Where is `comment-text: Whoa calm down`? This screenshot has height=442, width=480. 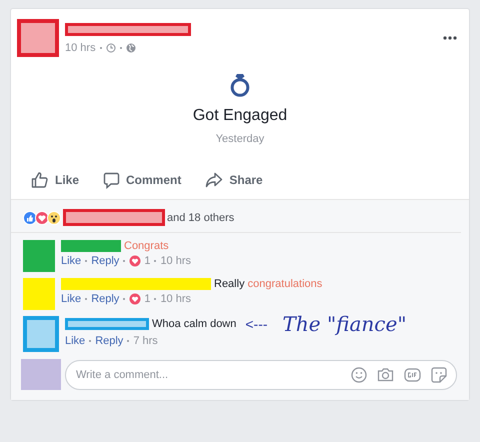
comment-text: Whoa calm down is located at coordinates (194, 324).